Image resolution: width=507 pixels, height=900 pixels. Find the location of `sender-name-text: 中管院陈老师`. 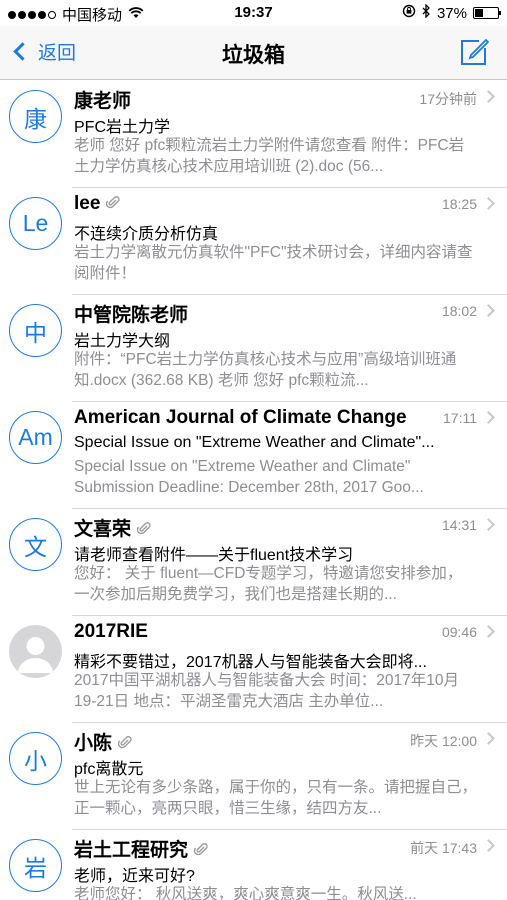

sender-name-text: 中管院陈老师 is located at coordinates (131, 315).